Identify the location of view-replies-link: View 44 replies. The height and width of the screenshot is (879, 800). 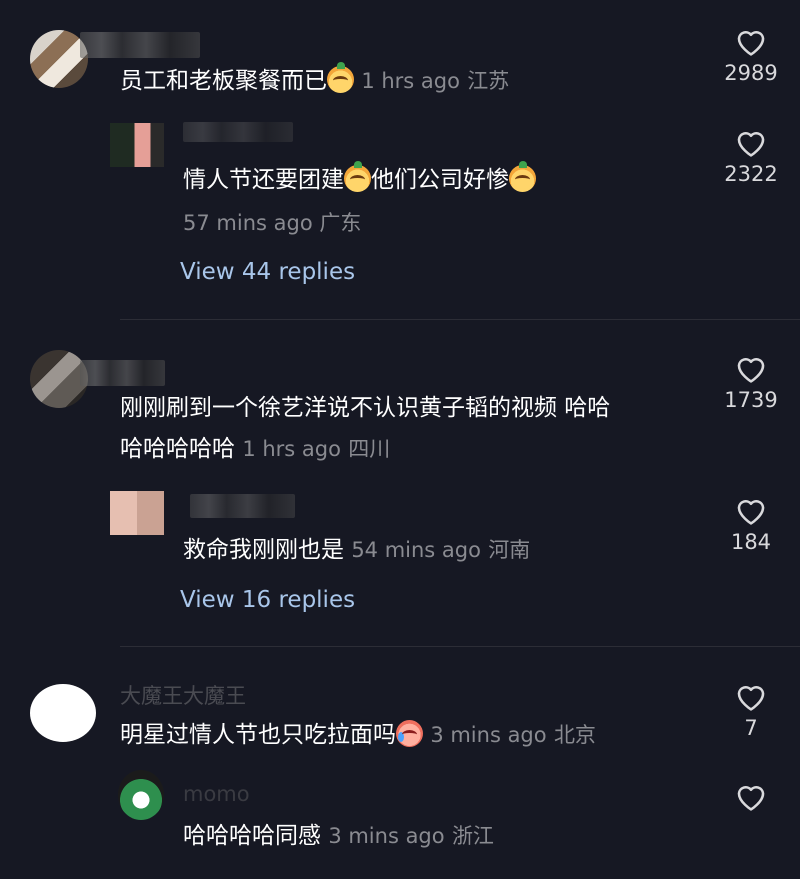
(267, 272).